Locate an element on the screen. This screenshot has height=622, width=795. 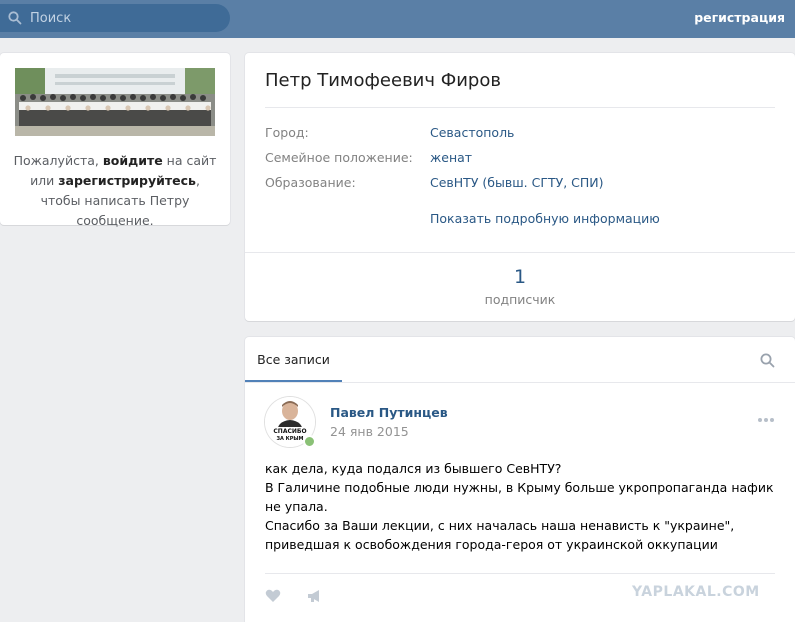
city-link: Севастополь is located at coordinates (472, 132).